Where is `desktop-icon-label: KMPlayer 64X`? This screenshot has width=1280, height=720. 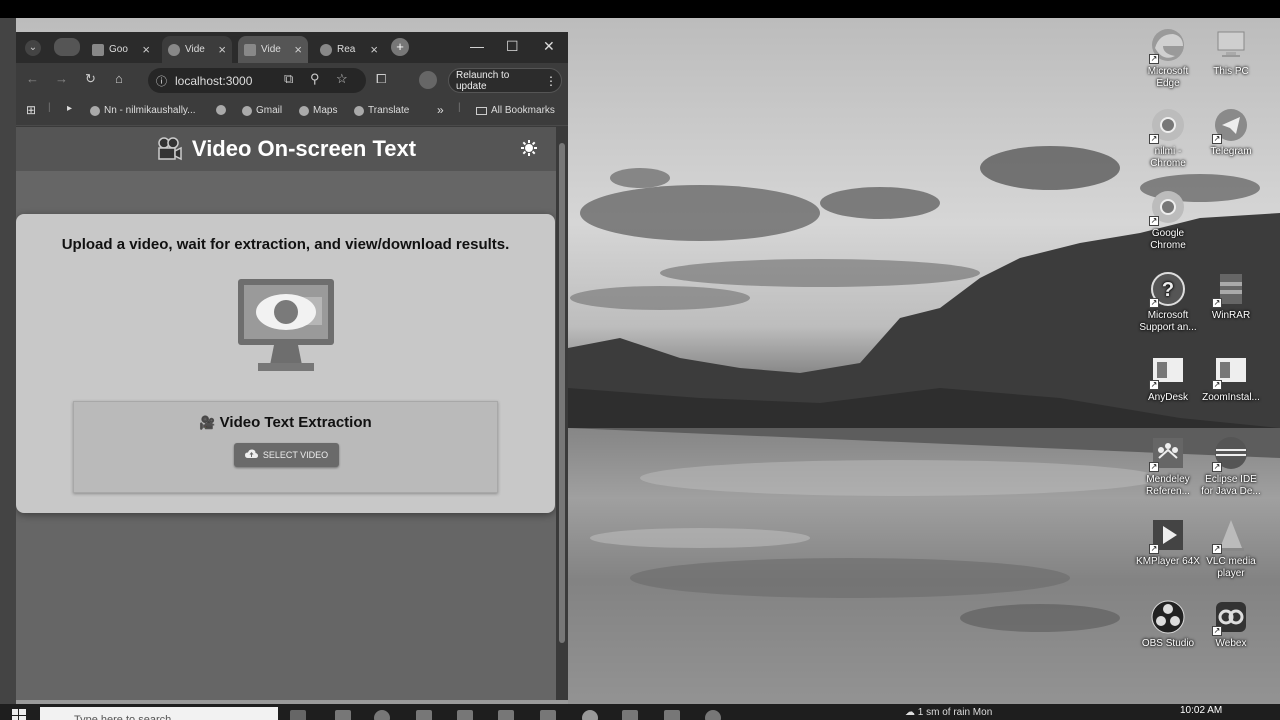 desktop-icon-label: KMPlayer 64X is located at coordinates (1168, 561).